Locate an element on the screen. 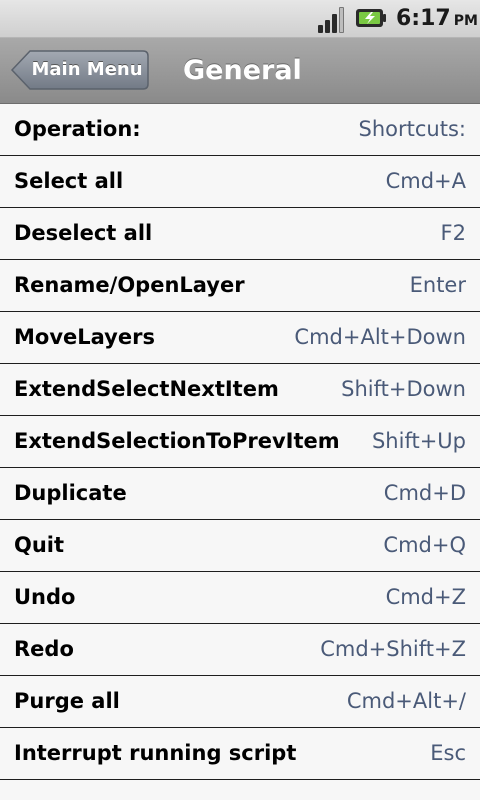  title-bar: Main Menu General is located at coordinates (240, 71).